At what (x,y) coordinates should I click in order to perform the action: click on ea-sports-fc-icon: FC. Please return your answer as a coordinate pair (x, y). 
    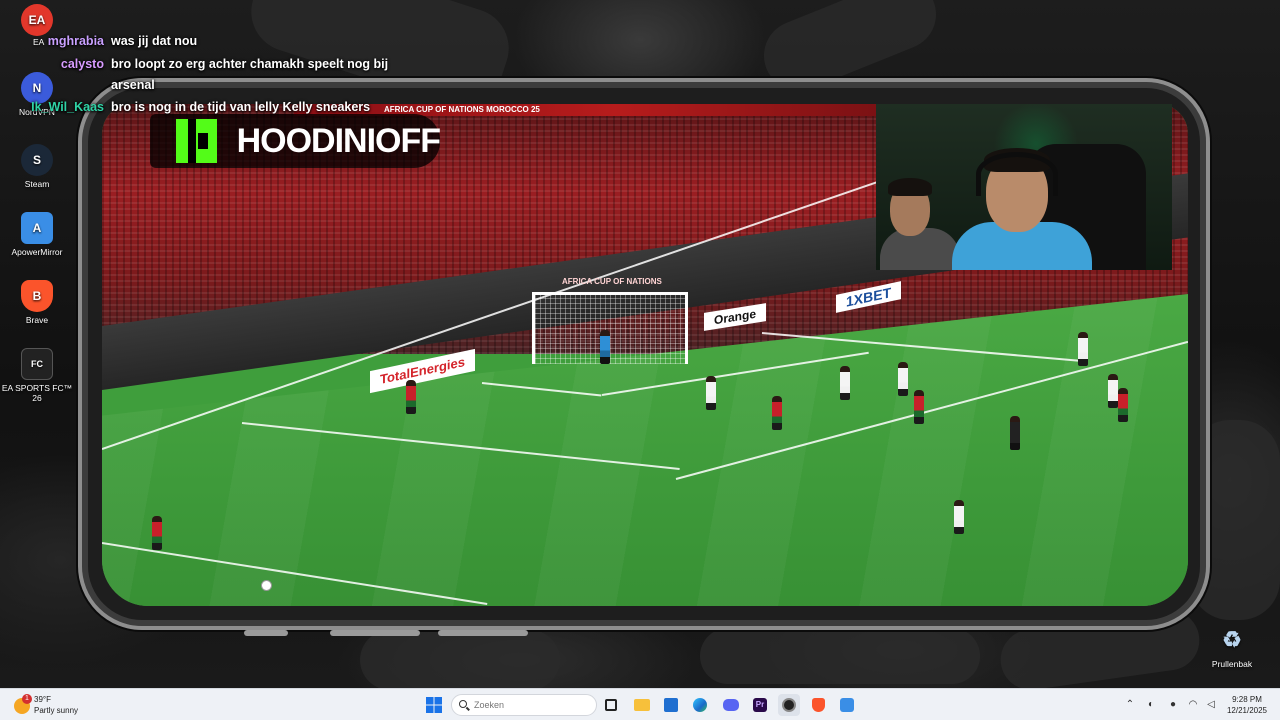
    Looking at the image, I should click on (37, 364).